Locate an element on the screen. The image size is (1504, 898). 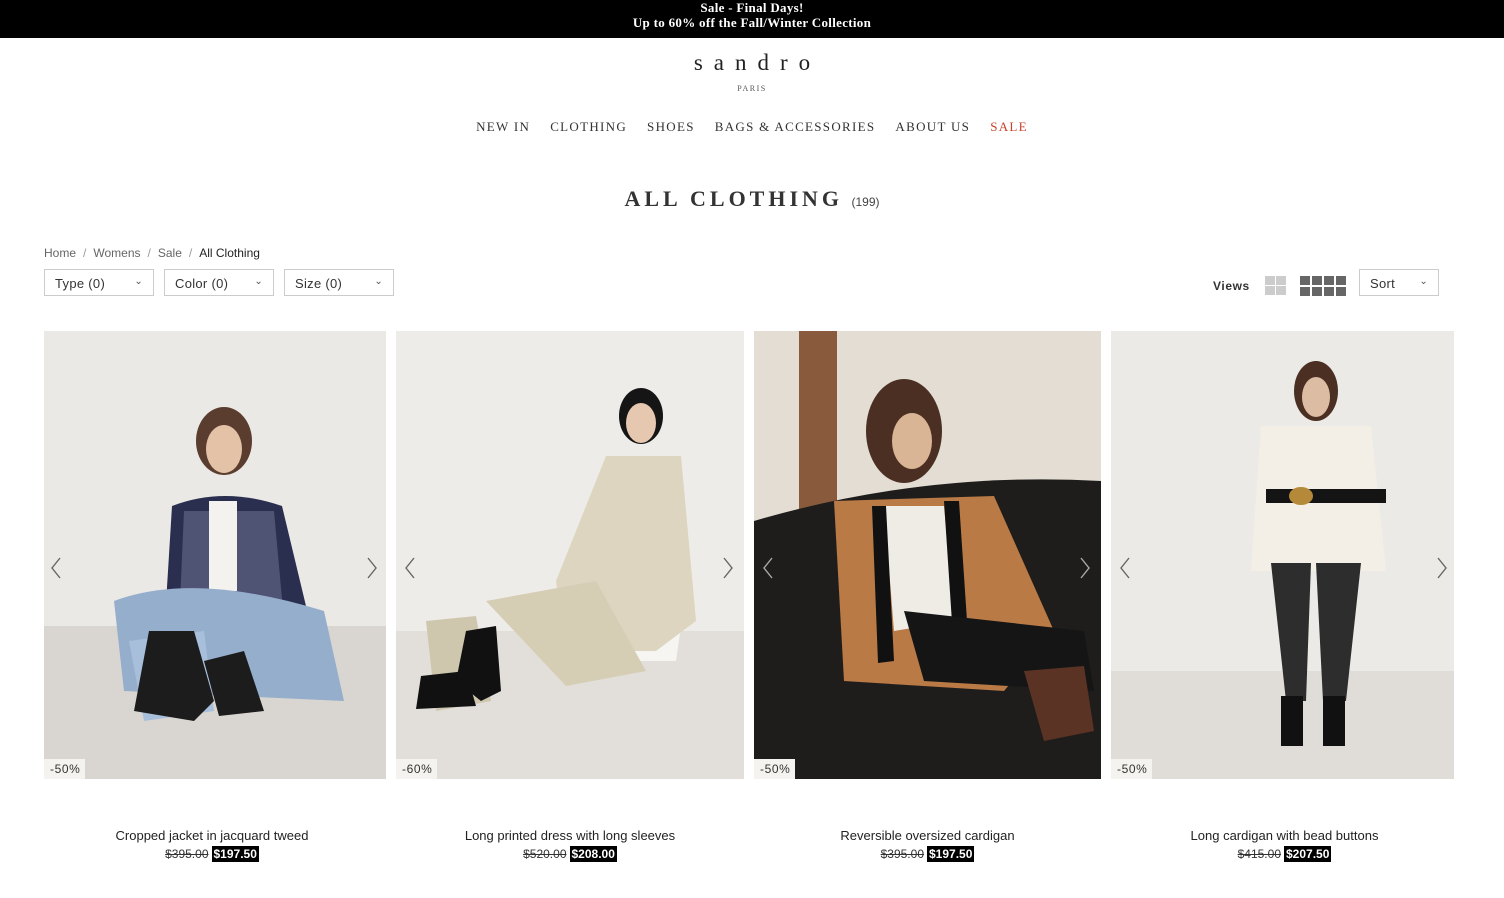
product-card: -60% is located at coordinates (570, 555).